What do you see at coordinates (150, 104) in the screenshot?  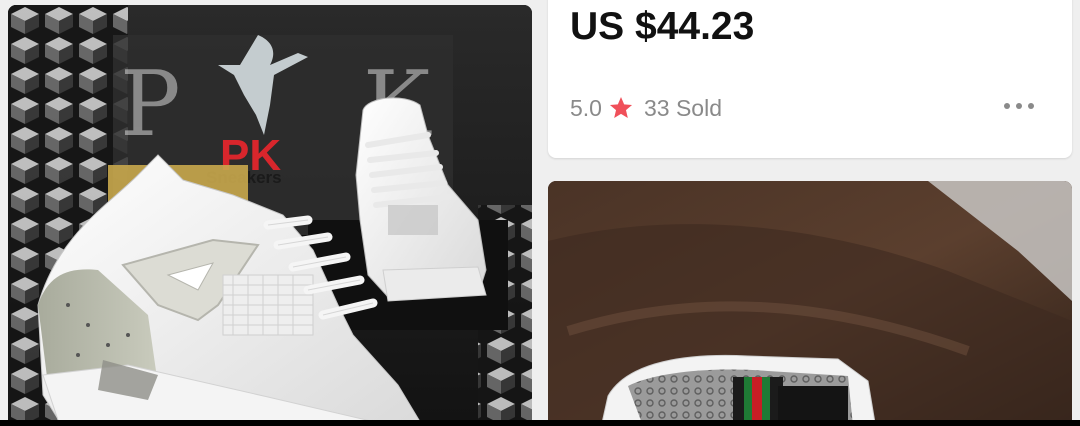 I see `background-letter-p: P` at bounding box center [150, 104].